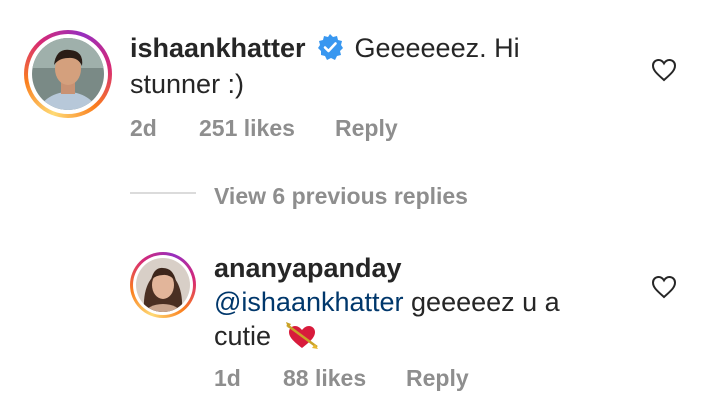 This screenshot has width=720, height=408. I want to click on reply-likes: 88 likes, so click(324, 378).